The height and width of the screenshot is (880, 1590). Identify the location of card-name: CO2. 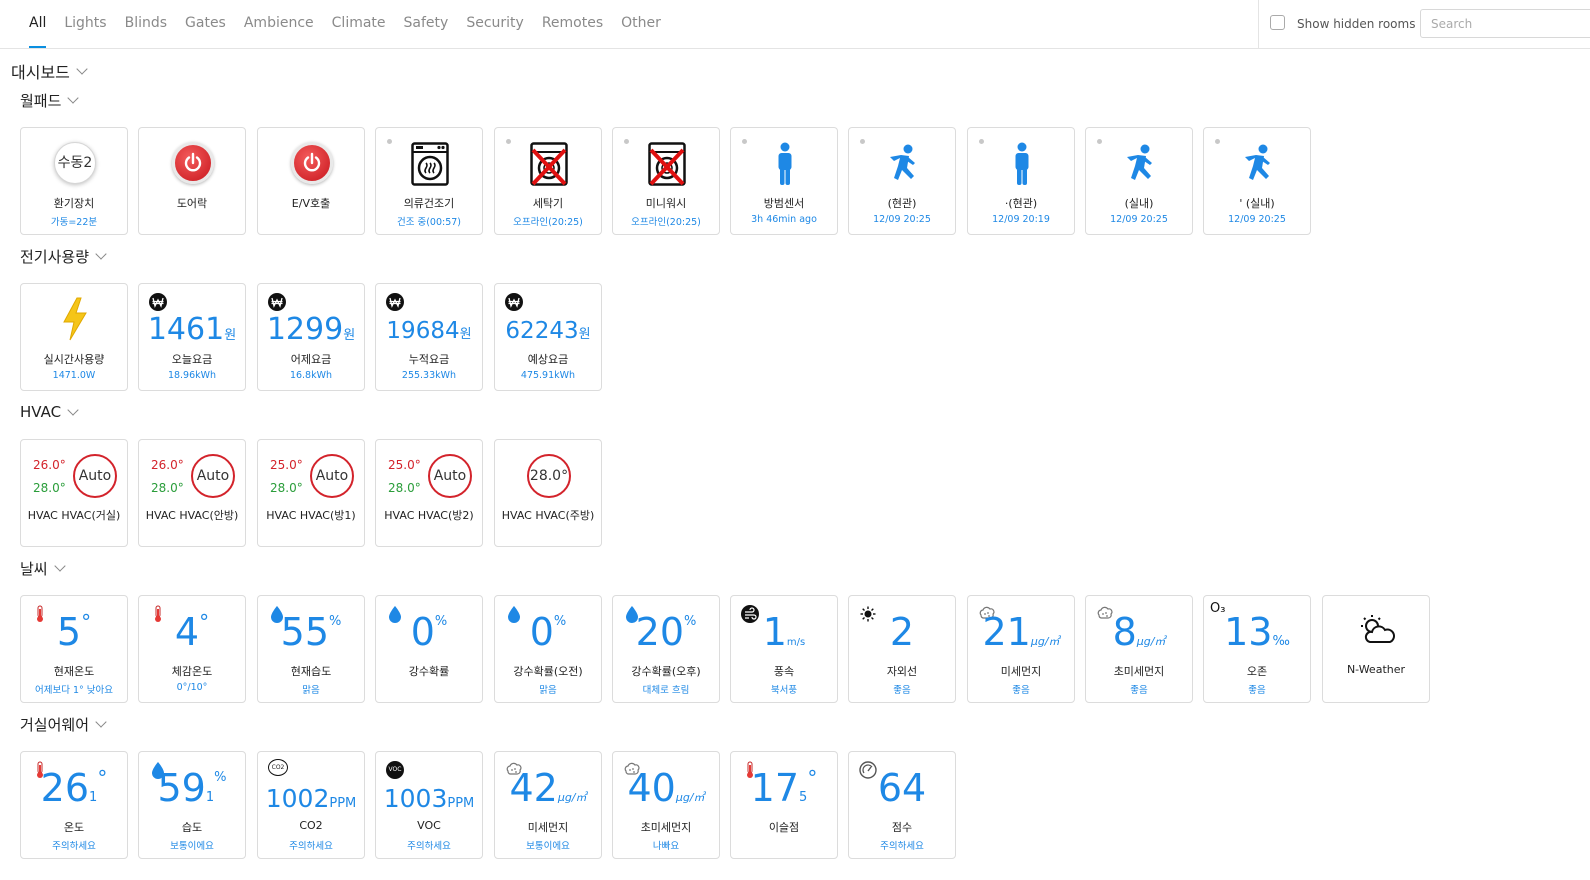
(311, 825).